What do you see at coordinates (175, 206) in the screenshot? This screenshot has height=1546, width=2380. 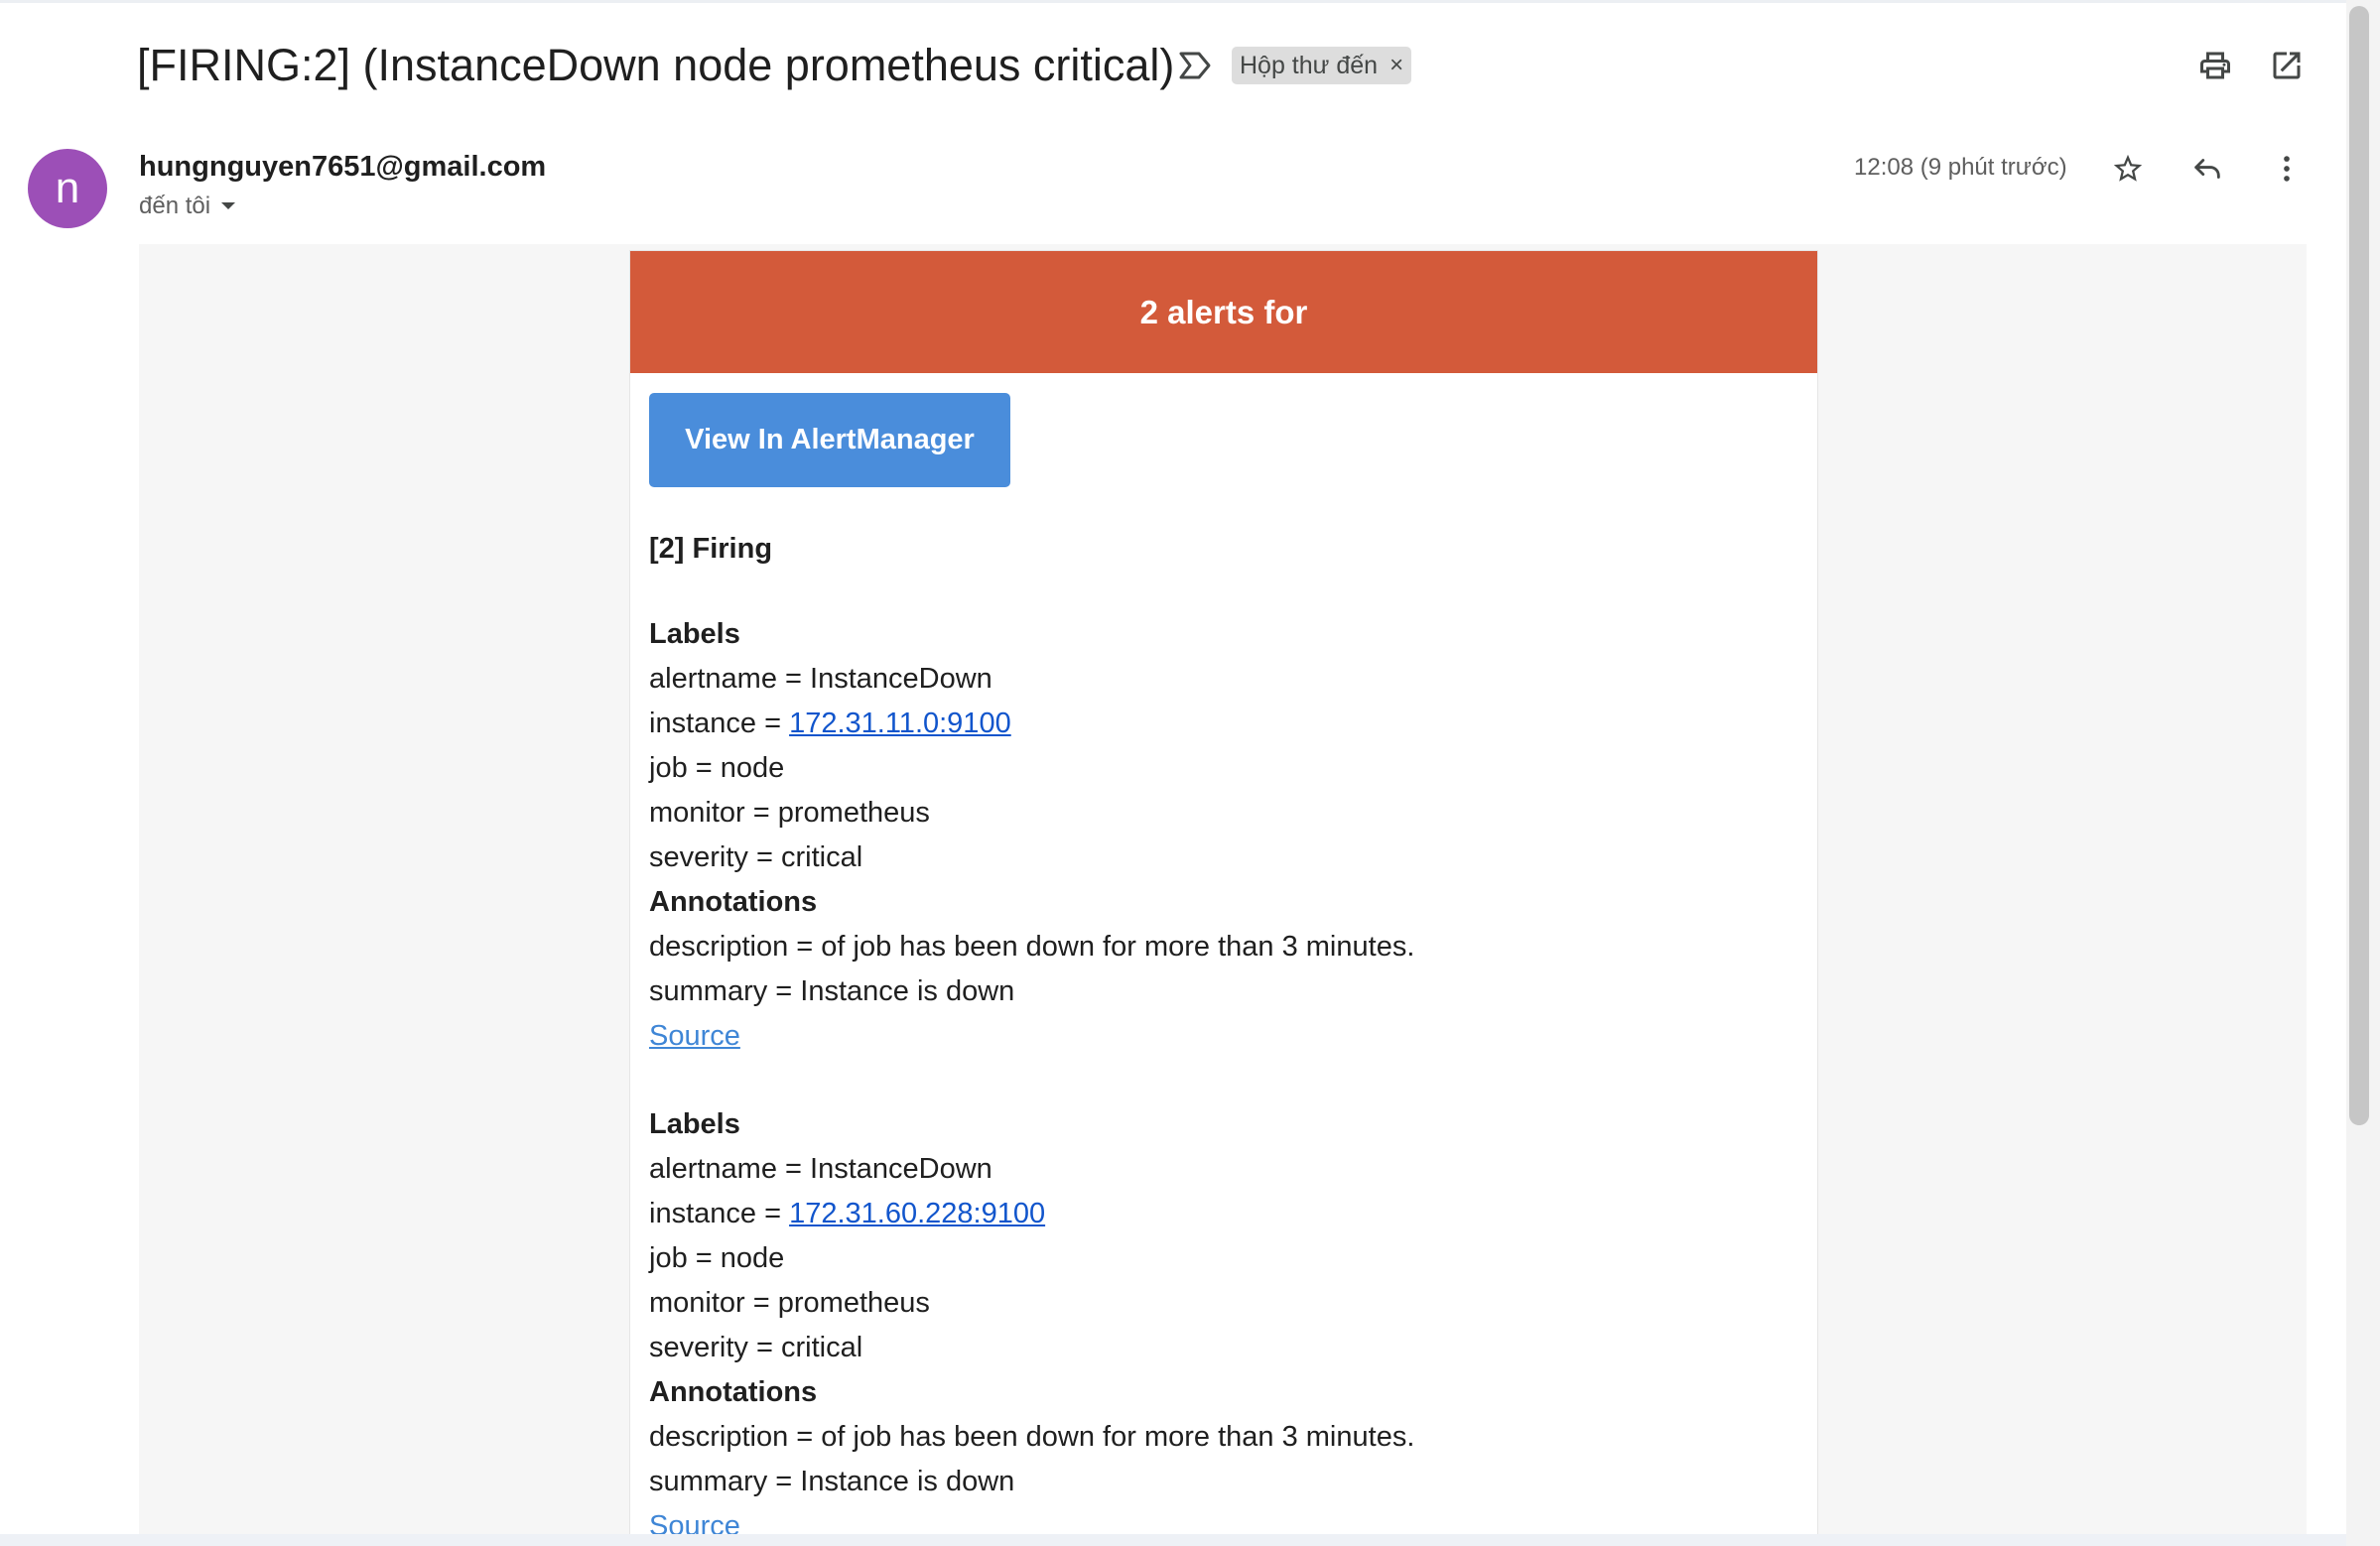 I see `recipient-label: đến tôi` at bounding box center [175, 206].